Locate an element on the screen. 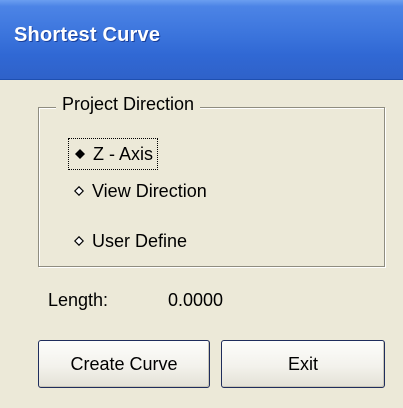  length-value: 0.0000 is located at coordinates (196, 300).